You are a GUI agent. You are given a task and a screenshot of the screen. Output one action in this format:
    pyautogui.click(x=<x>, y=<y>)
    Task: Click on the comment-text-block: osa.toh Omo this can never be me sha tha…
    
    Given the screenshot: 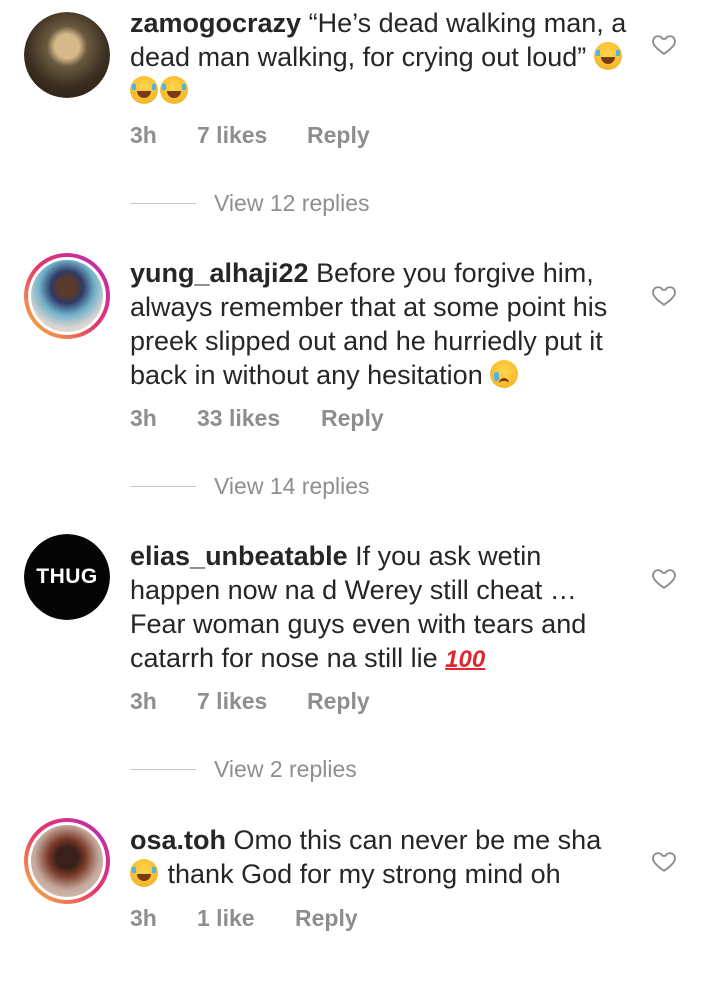 What is the action you would take?
    pyautogui.click(x=380, y=857)
    